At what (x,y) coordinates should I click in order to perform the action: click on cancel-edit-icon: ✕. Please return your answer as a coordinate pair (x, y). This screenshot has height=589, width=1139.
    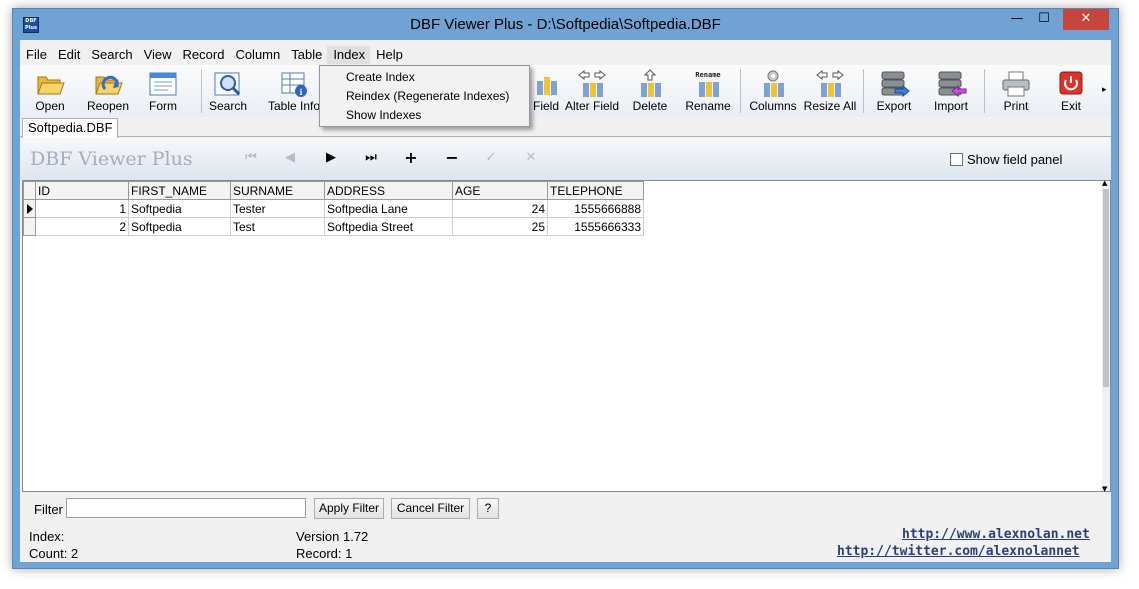
    Looking at the image, I should click on (531, 158).